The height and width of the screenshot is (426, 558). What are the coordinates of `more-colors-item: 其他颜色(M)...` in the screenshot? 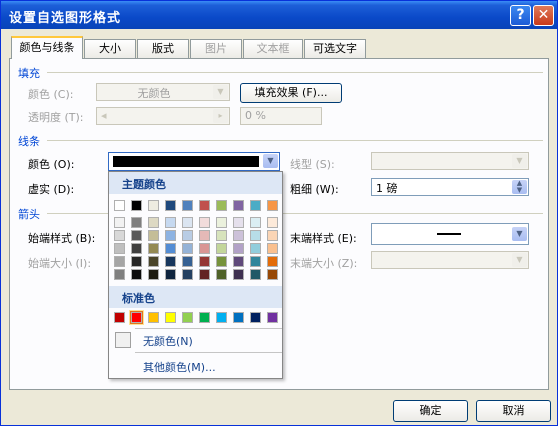 It's located at (195, 366).